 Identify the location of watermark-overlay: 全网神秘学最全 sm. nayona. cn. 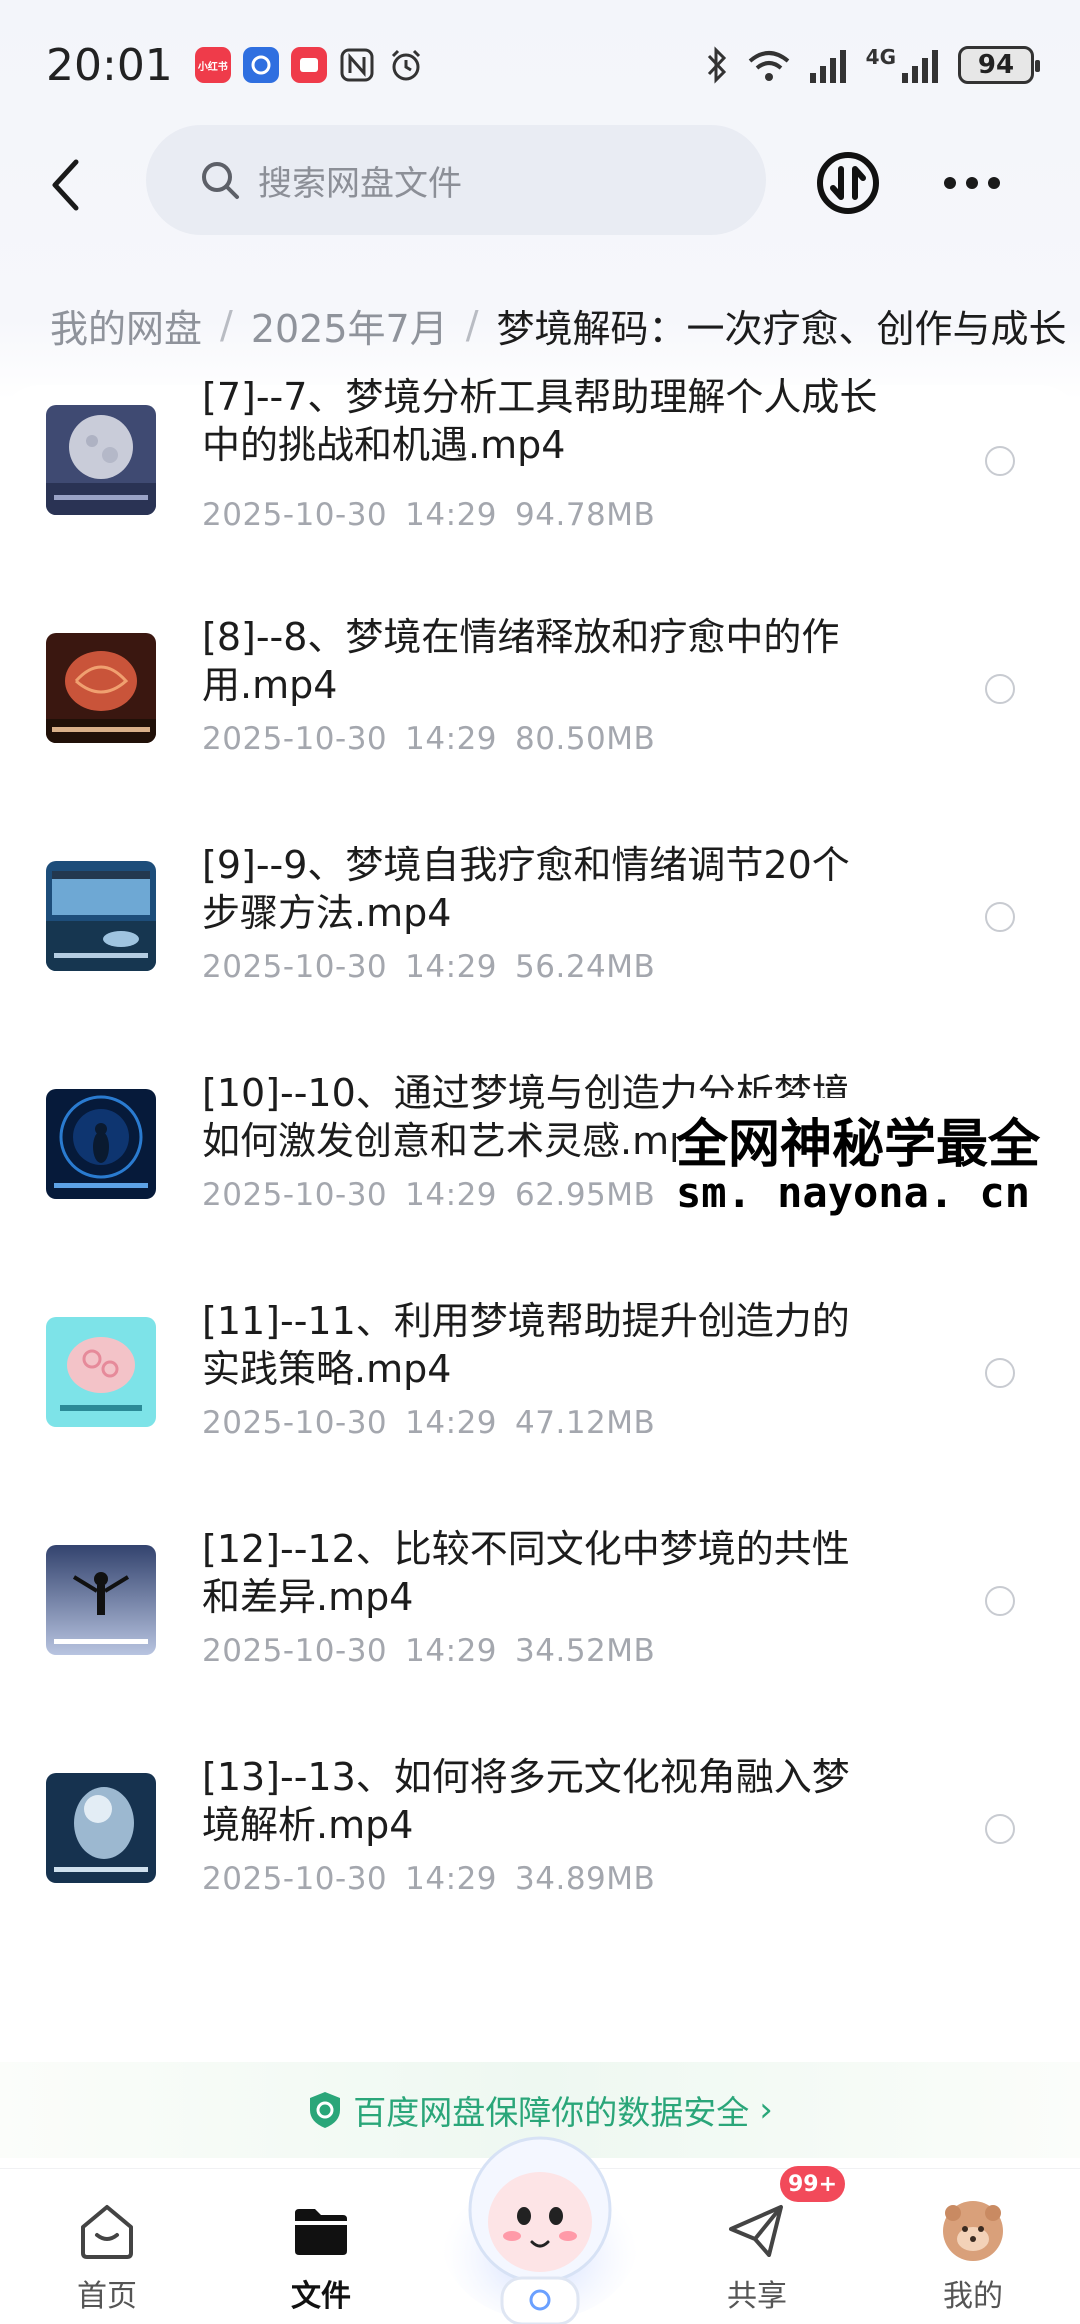
(878, 1160).